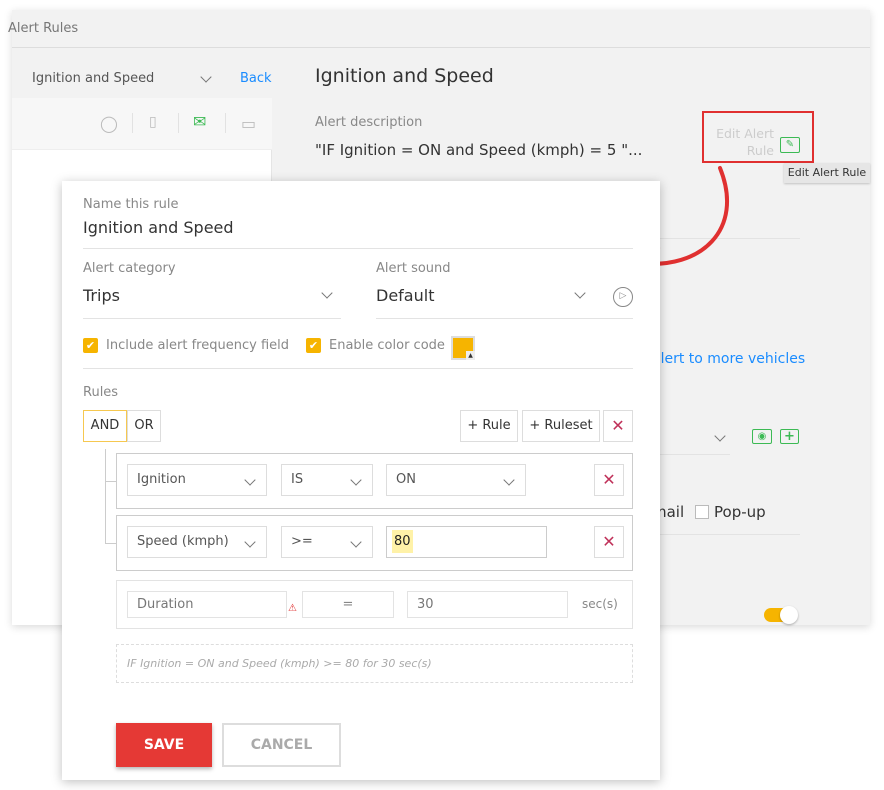 The width and height of the screenshot is (884, 790). I want to click on title-bar: Alert Rules, so click(439, 29).